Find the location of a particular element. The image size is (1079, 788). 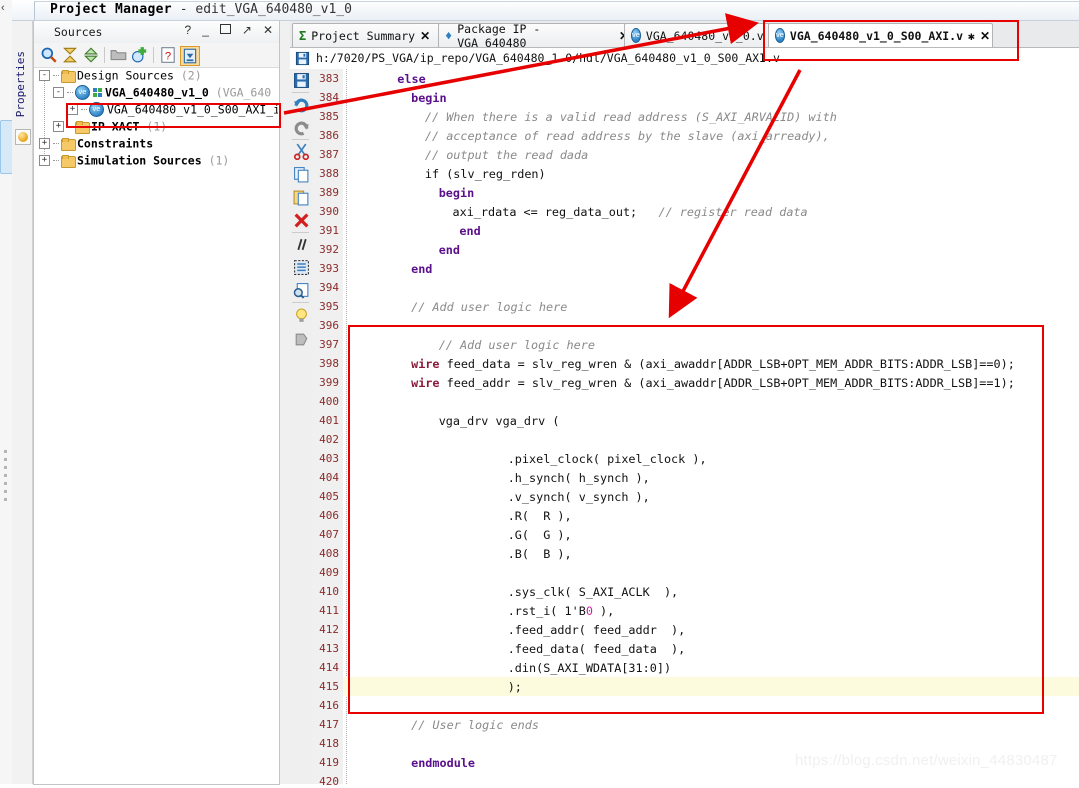

code-line: .feed_data( feed_data ), is located at coordinates (711, 648).